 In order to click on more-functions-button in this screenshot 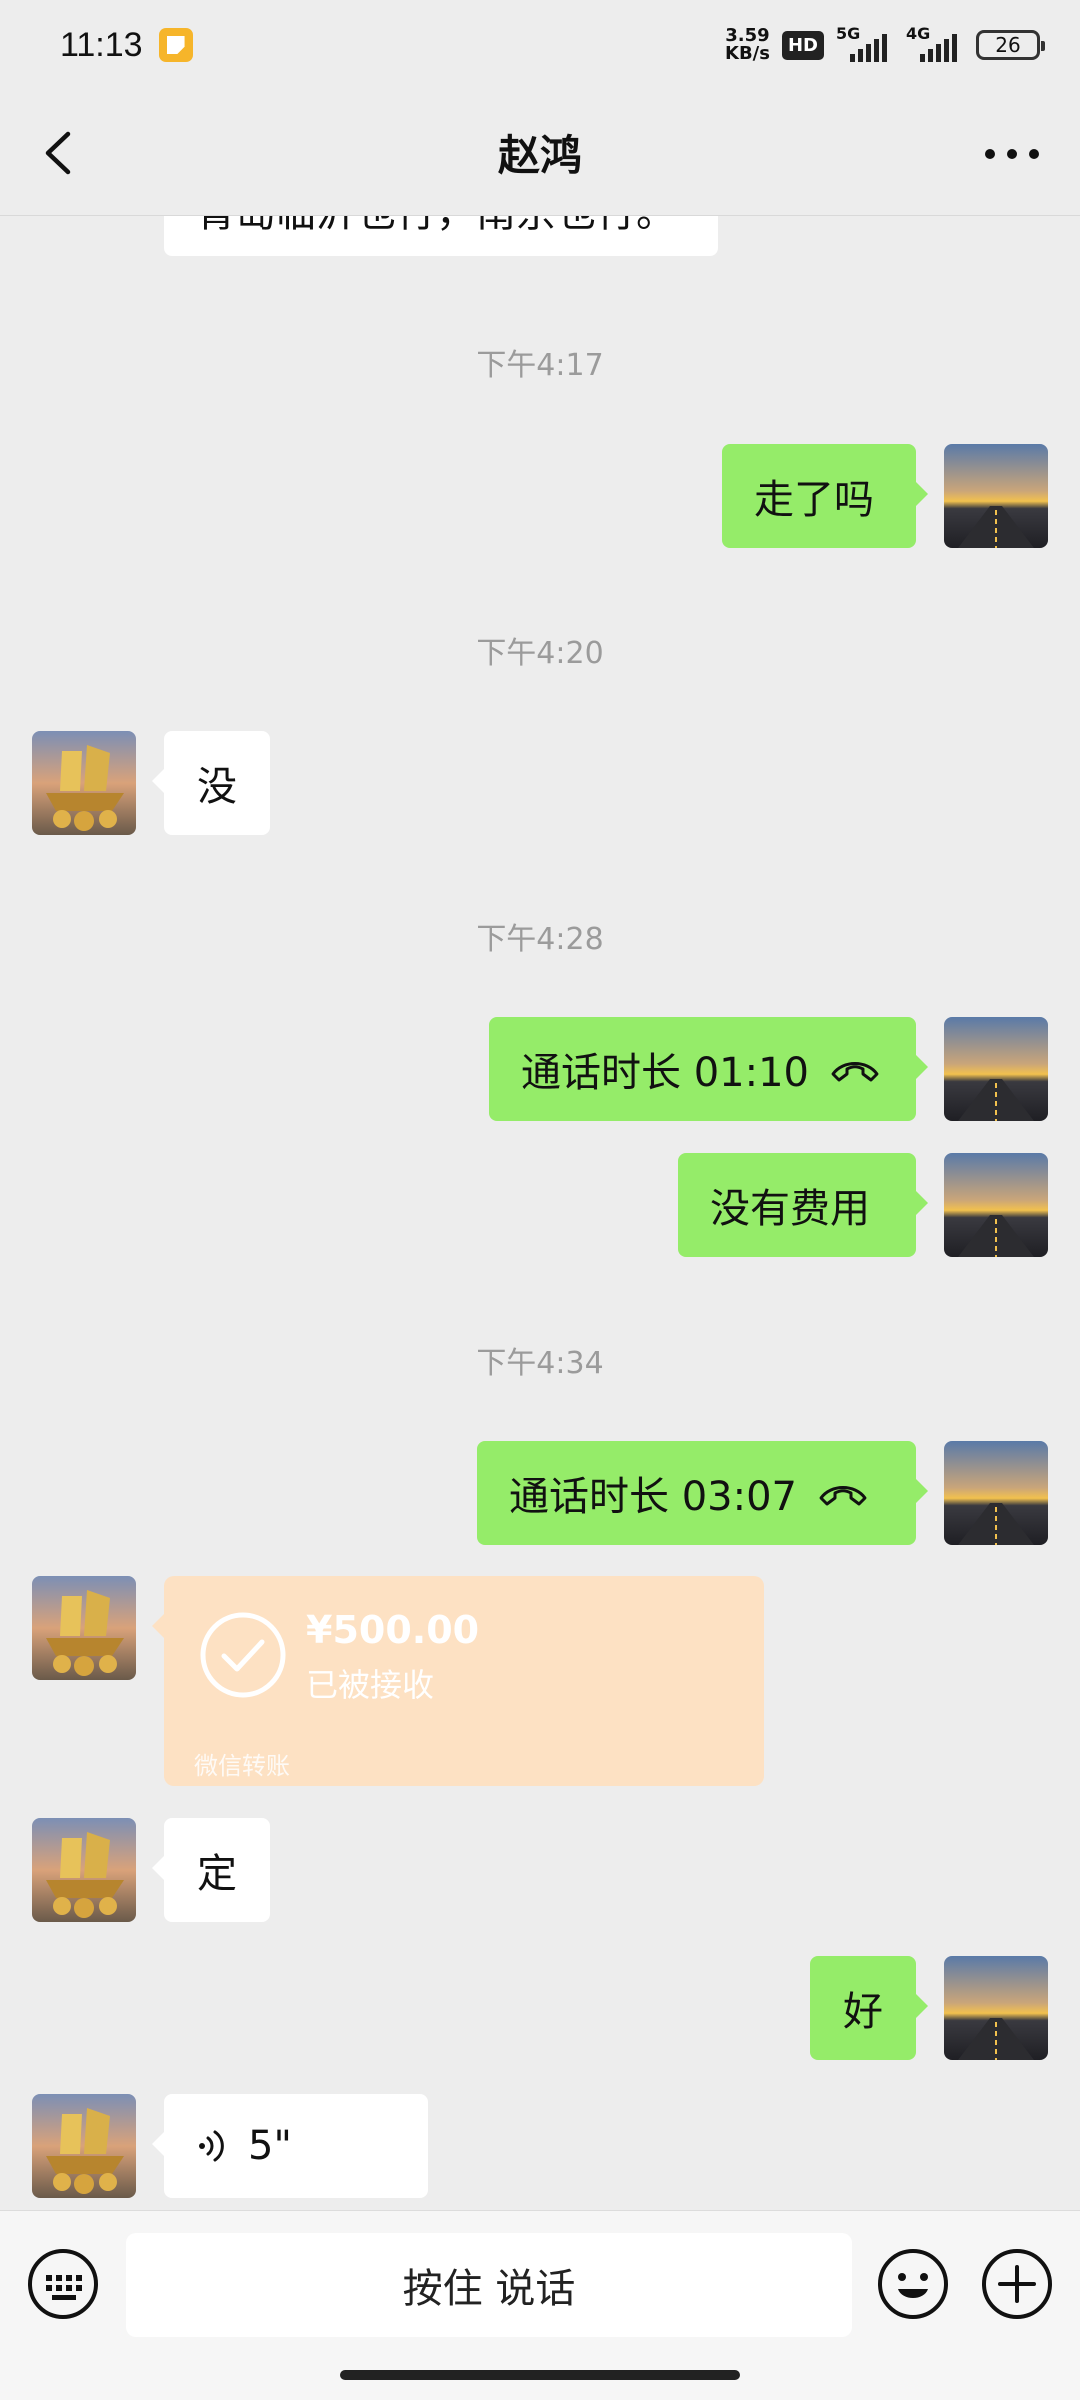, I will do `click(1017, 2284)`.